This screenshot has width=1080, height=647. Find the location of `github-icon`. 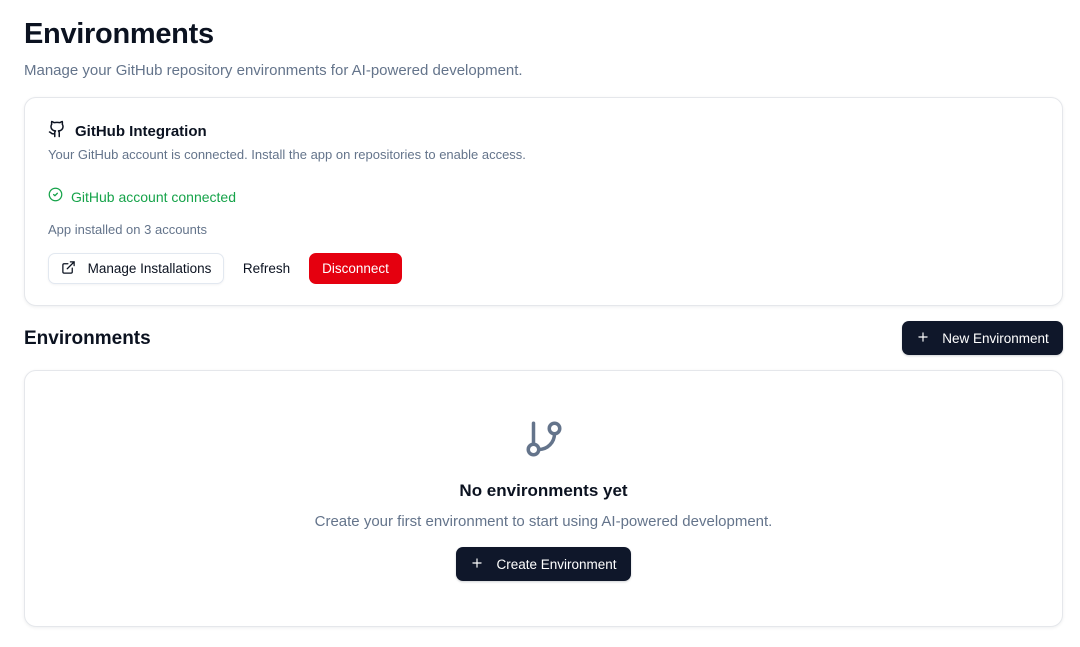

github-icon is located at coordinates (57, 131).